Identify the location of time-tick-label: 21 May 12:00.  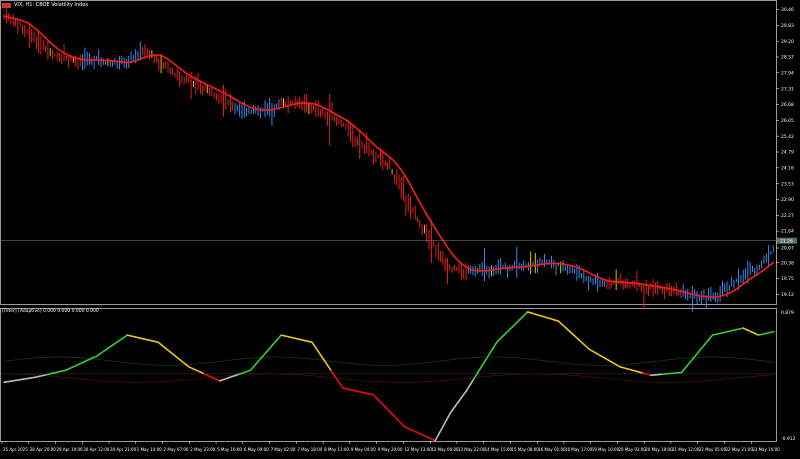
(686, 449).